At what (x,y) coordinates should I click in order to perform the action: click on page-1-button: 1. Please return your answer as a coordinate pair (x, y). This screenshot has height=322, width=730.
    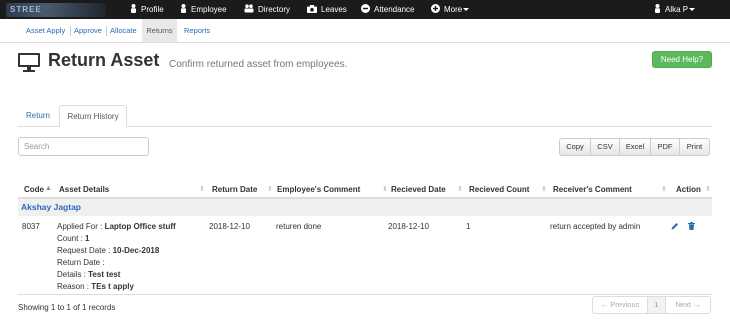
    Looking at the image, I should click on (656, 305).